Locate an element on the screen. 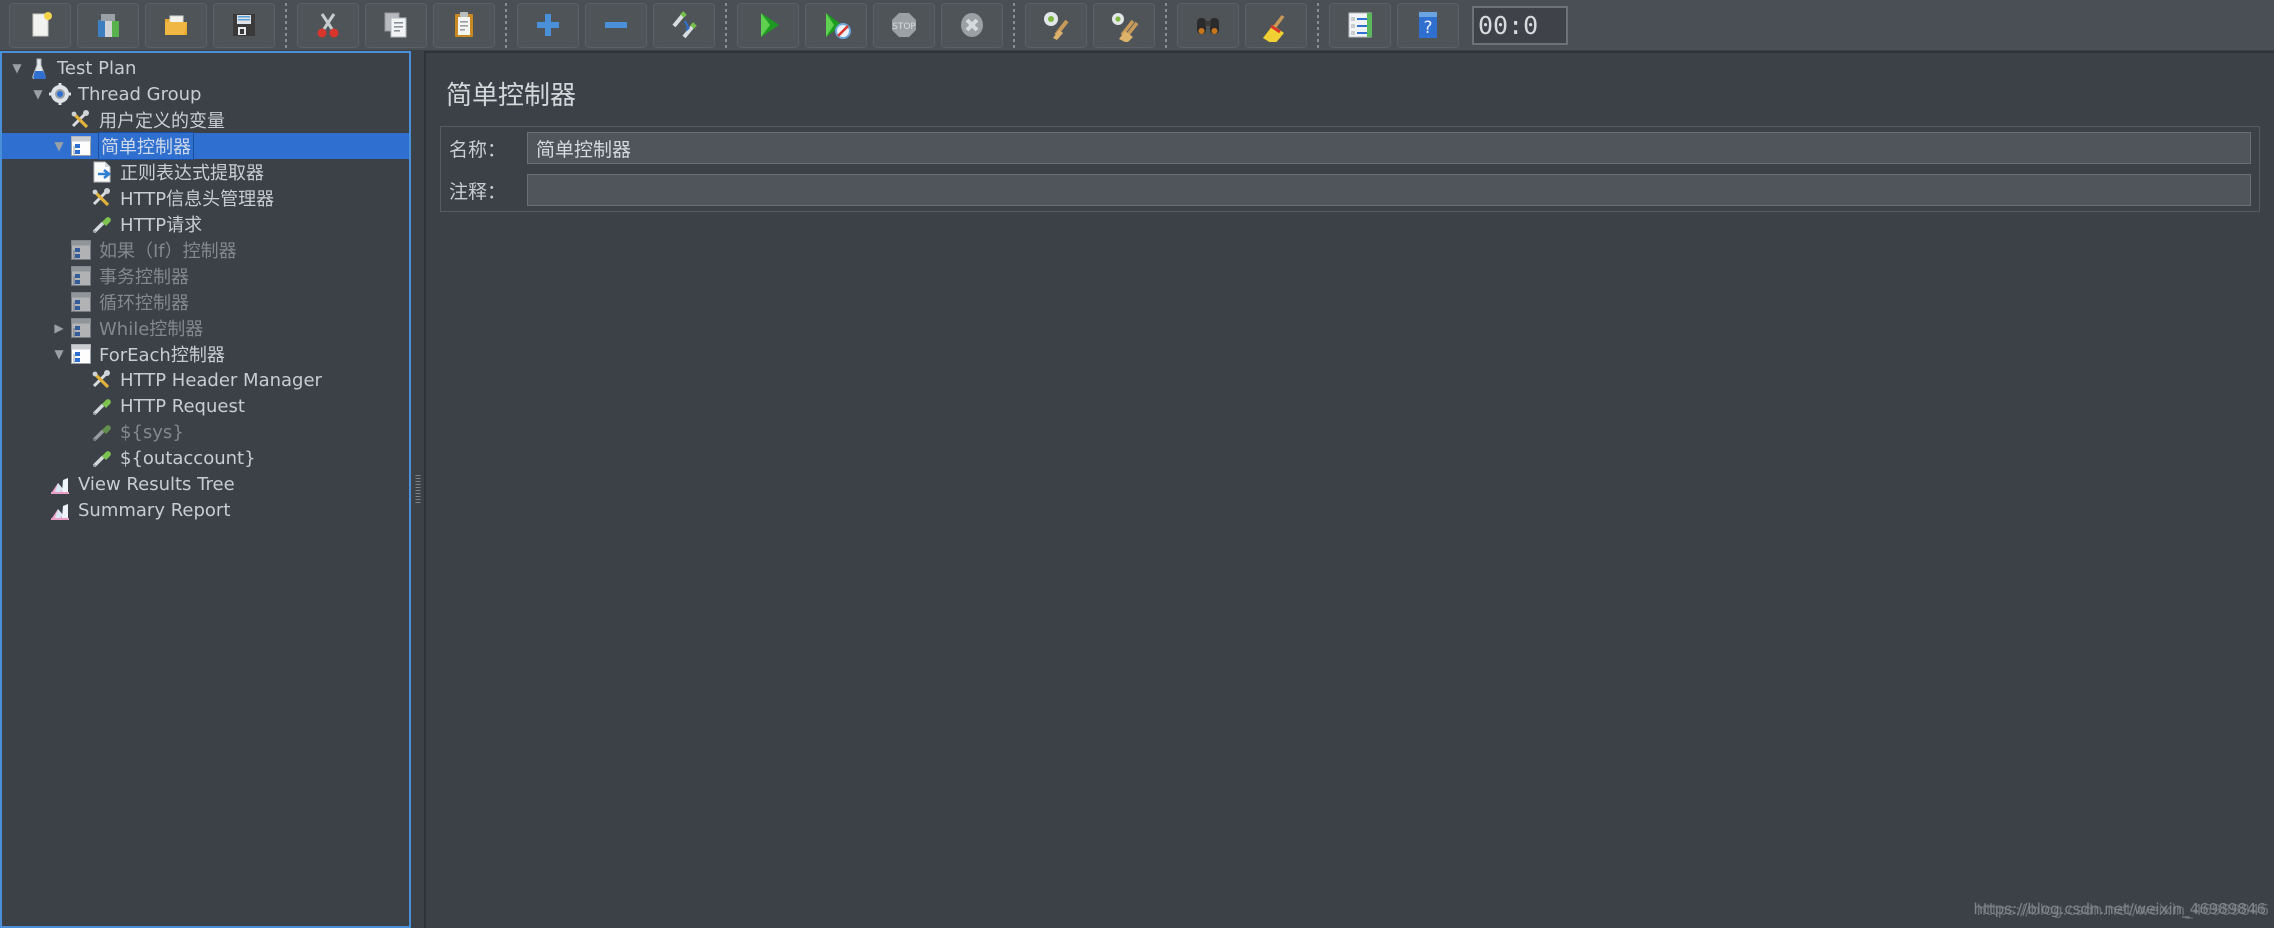 The width and height of the screenshot is (2274, 928). tree-node: 循环控制器 is located at coordinates (205, 302).